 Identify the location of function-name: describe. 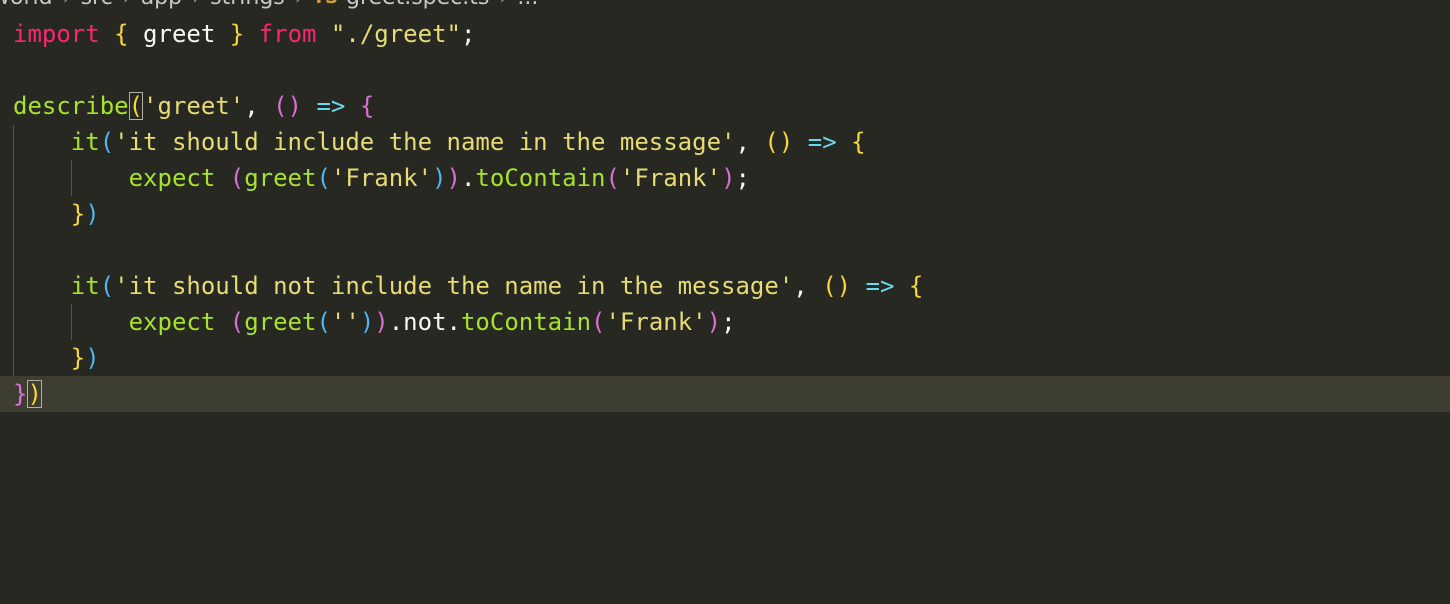
(71, 106).